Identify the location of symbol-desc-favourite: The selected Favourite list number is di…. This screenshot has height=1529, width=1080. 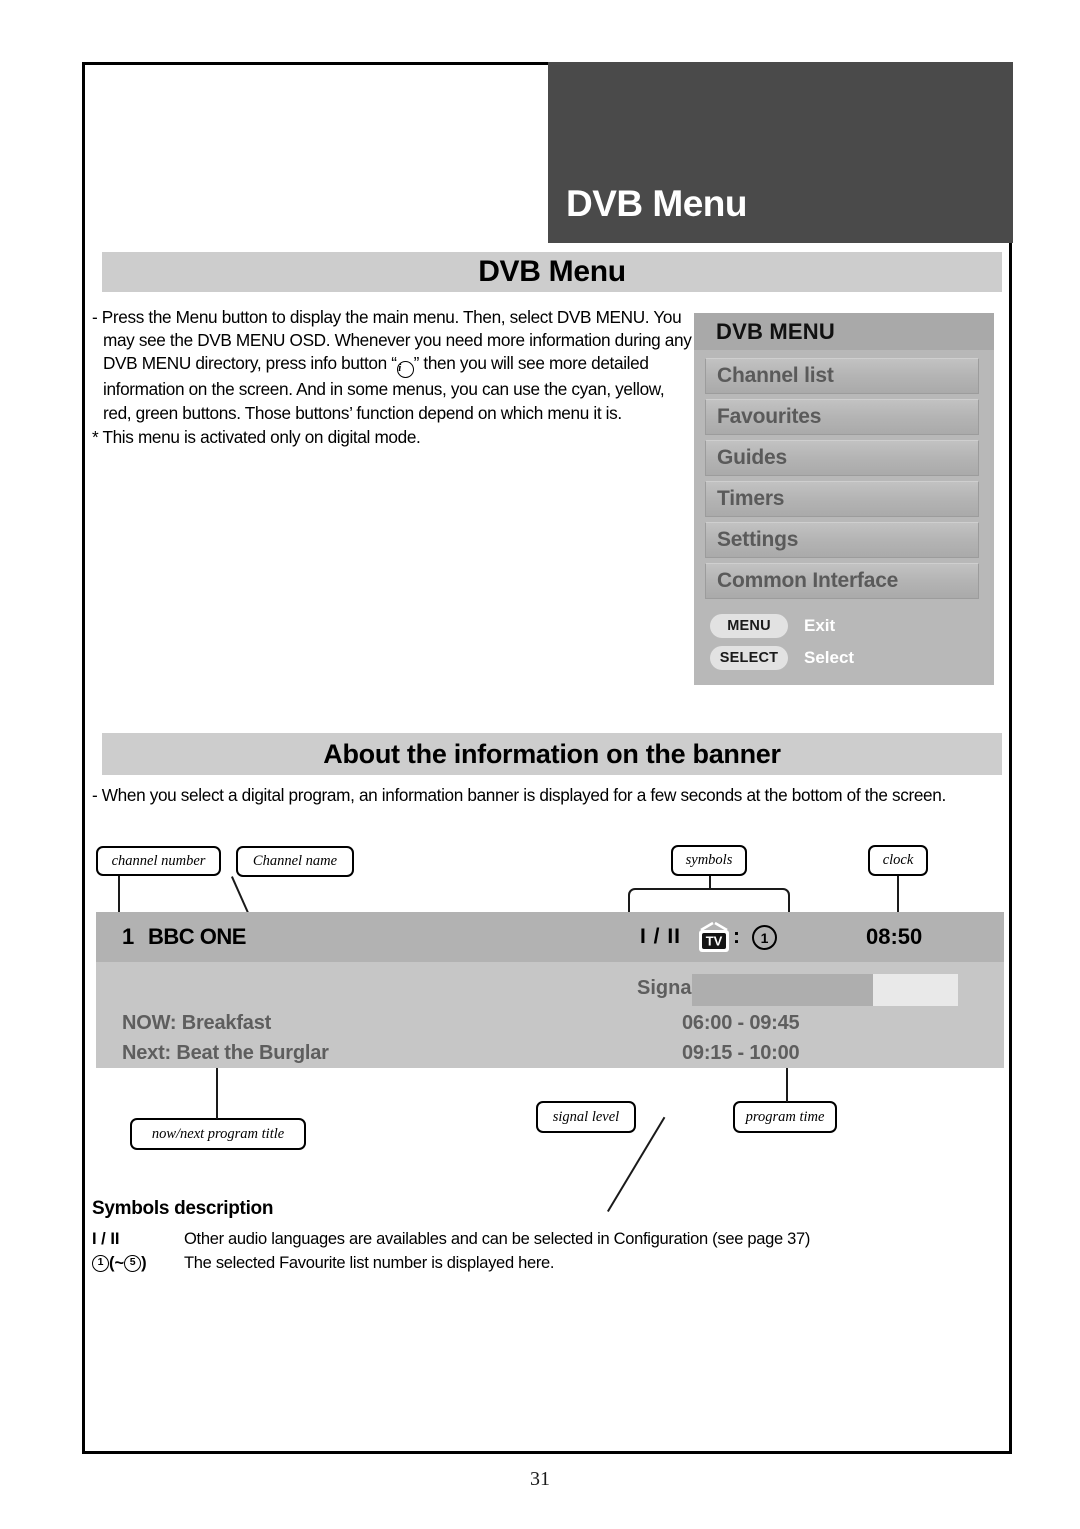
(369, 1263).